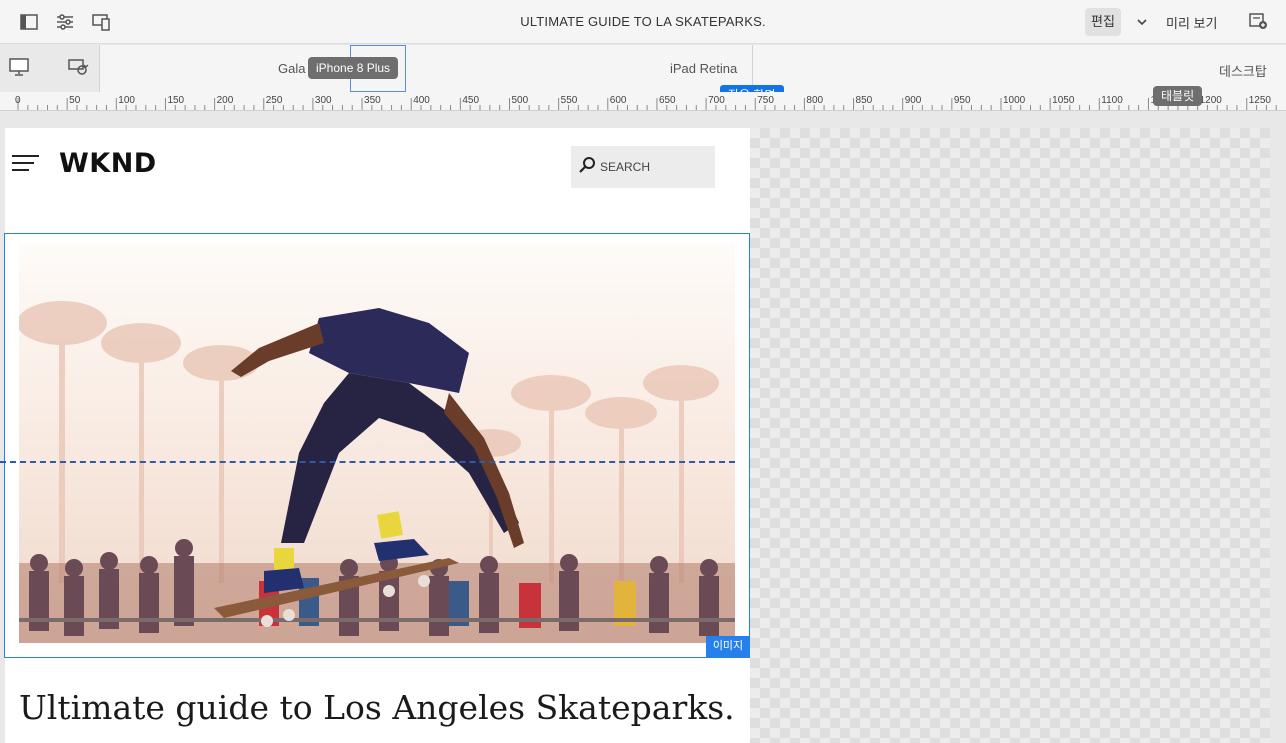 Image resolution: width=1286 pixels, height=743 pixels. Describe the element at coordinates (618, 100) in the screenshot. I see `ruler-label: 600` at that location.